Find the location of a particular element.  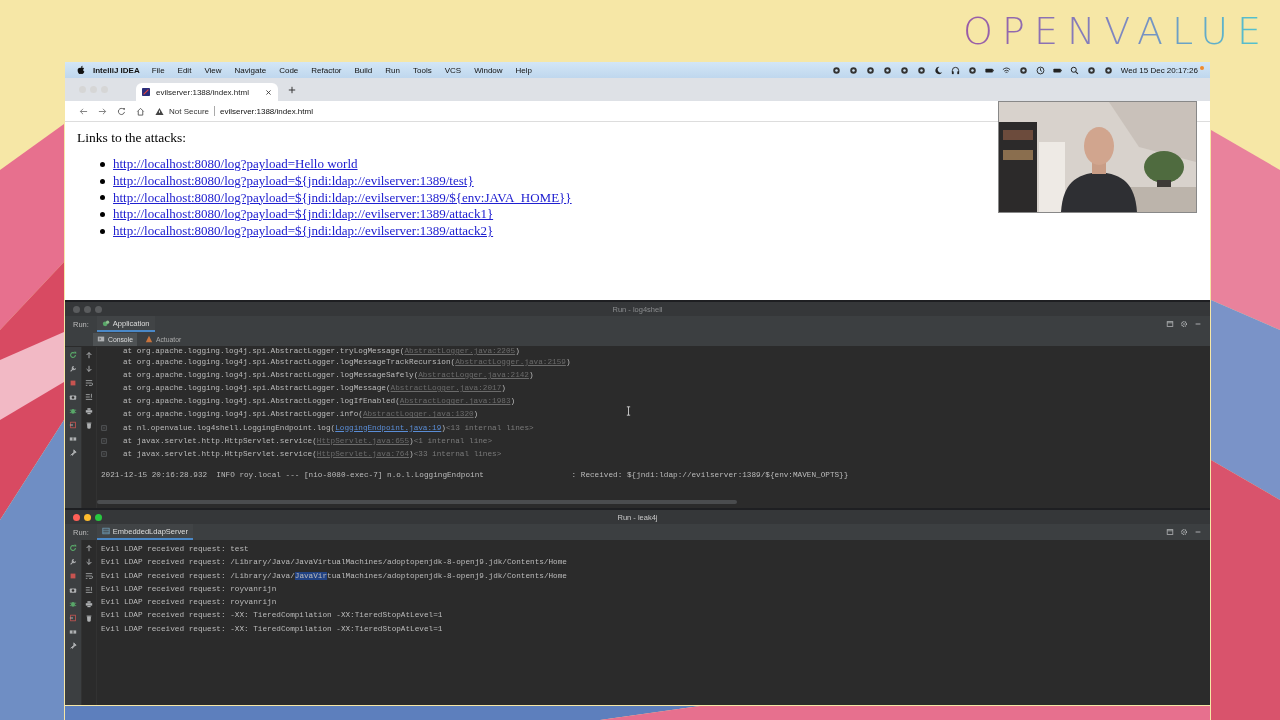

app-menu: IntelliJ IDEA is located at coordinates (116, 70).